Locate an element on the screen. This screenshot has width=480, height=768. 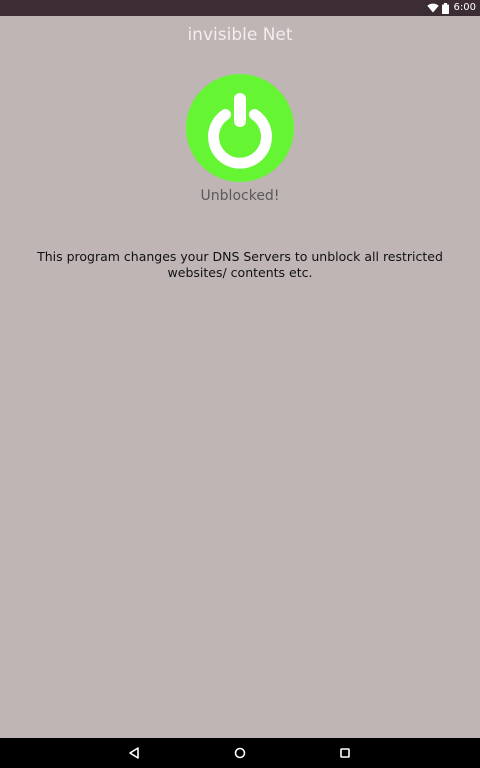
home-button is located at coordinates (240, 753).